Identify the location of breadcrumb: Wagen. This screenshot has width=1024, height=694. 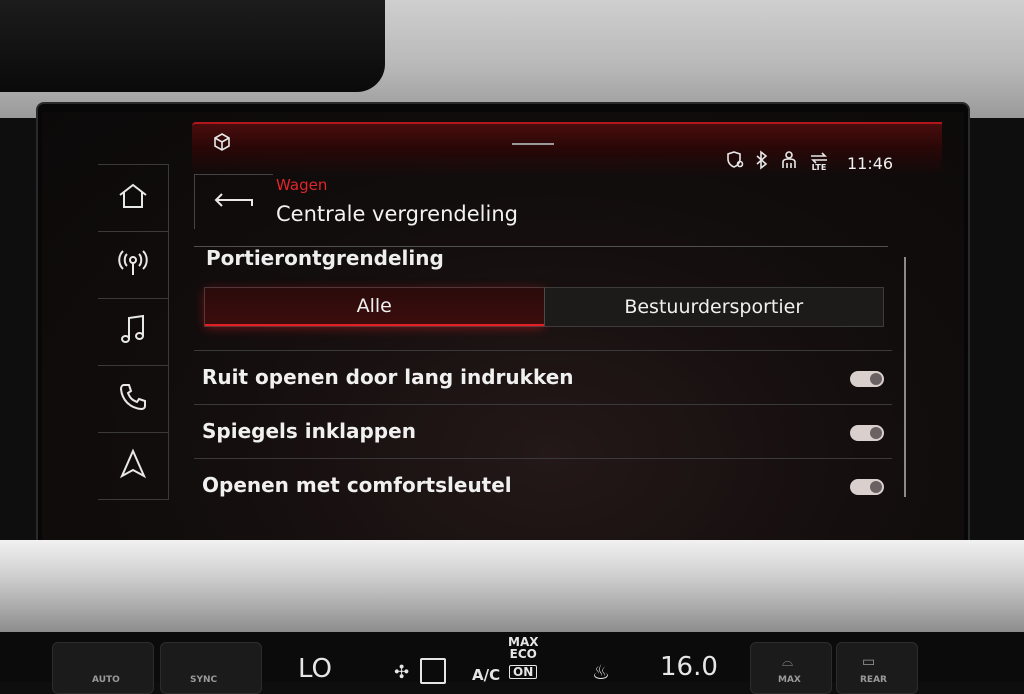
(301, 185).